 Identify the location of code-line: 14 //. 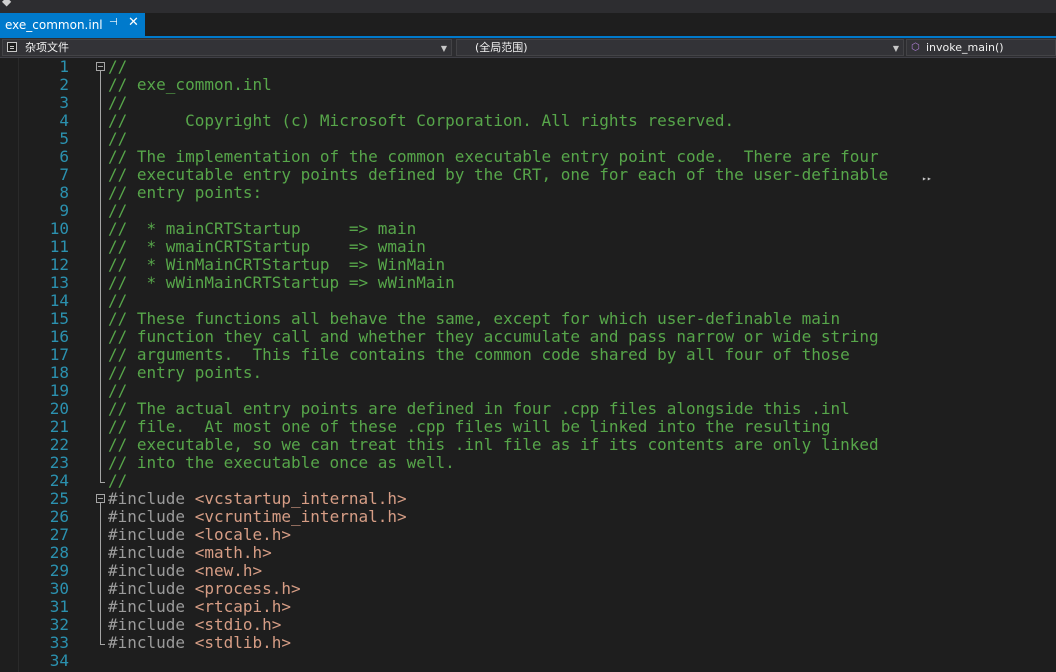
(528, 301).